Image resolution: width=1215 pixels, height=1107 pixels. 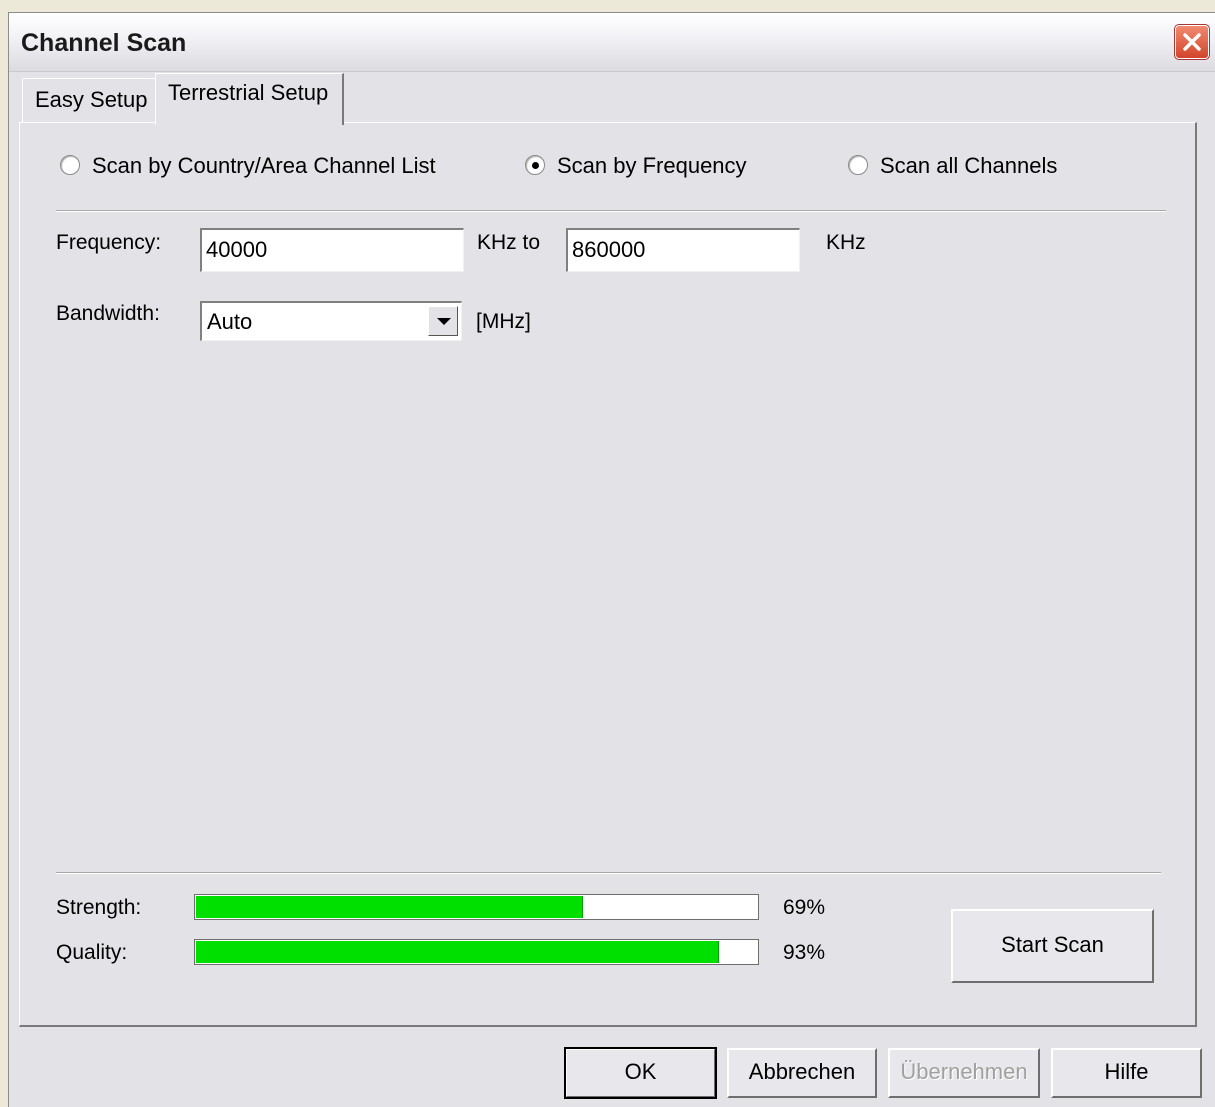 What do you see at coordinates (108, 313) in the screenshot?
I see `bandwidth-label: Bandwidth:` at bounding box center [108, 313].